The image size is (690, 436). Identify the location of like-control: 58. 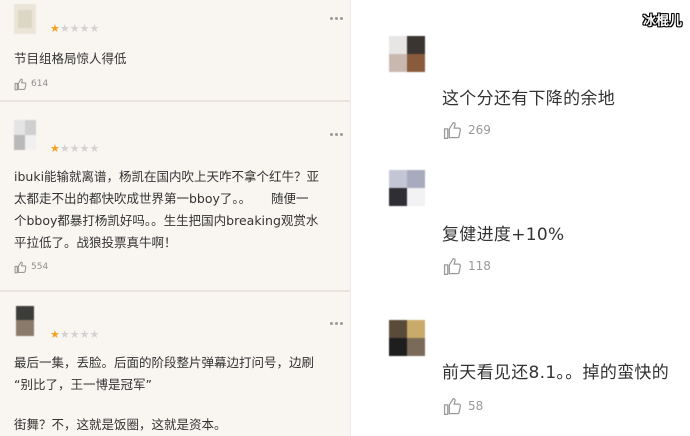
(463, 406).